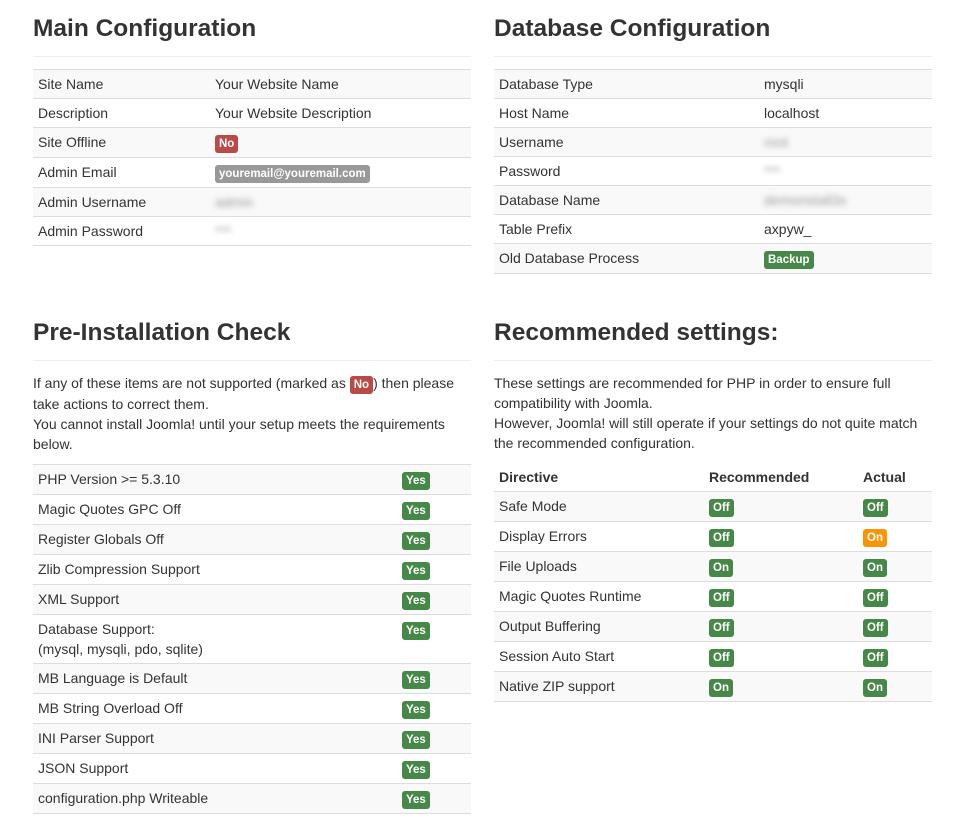 The width and height of the screenshot is (966, 821). I want to click on table-row: Description Your Website Description, so click(252, 113).